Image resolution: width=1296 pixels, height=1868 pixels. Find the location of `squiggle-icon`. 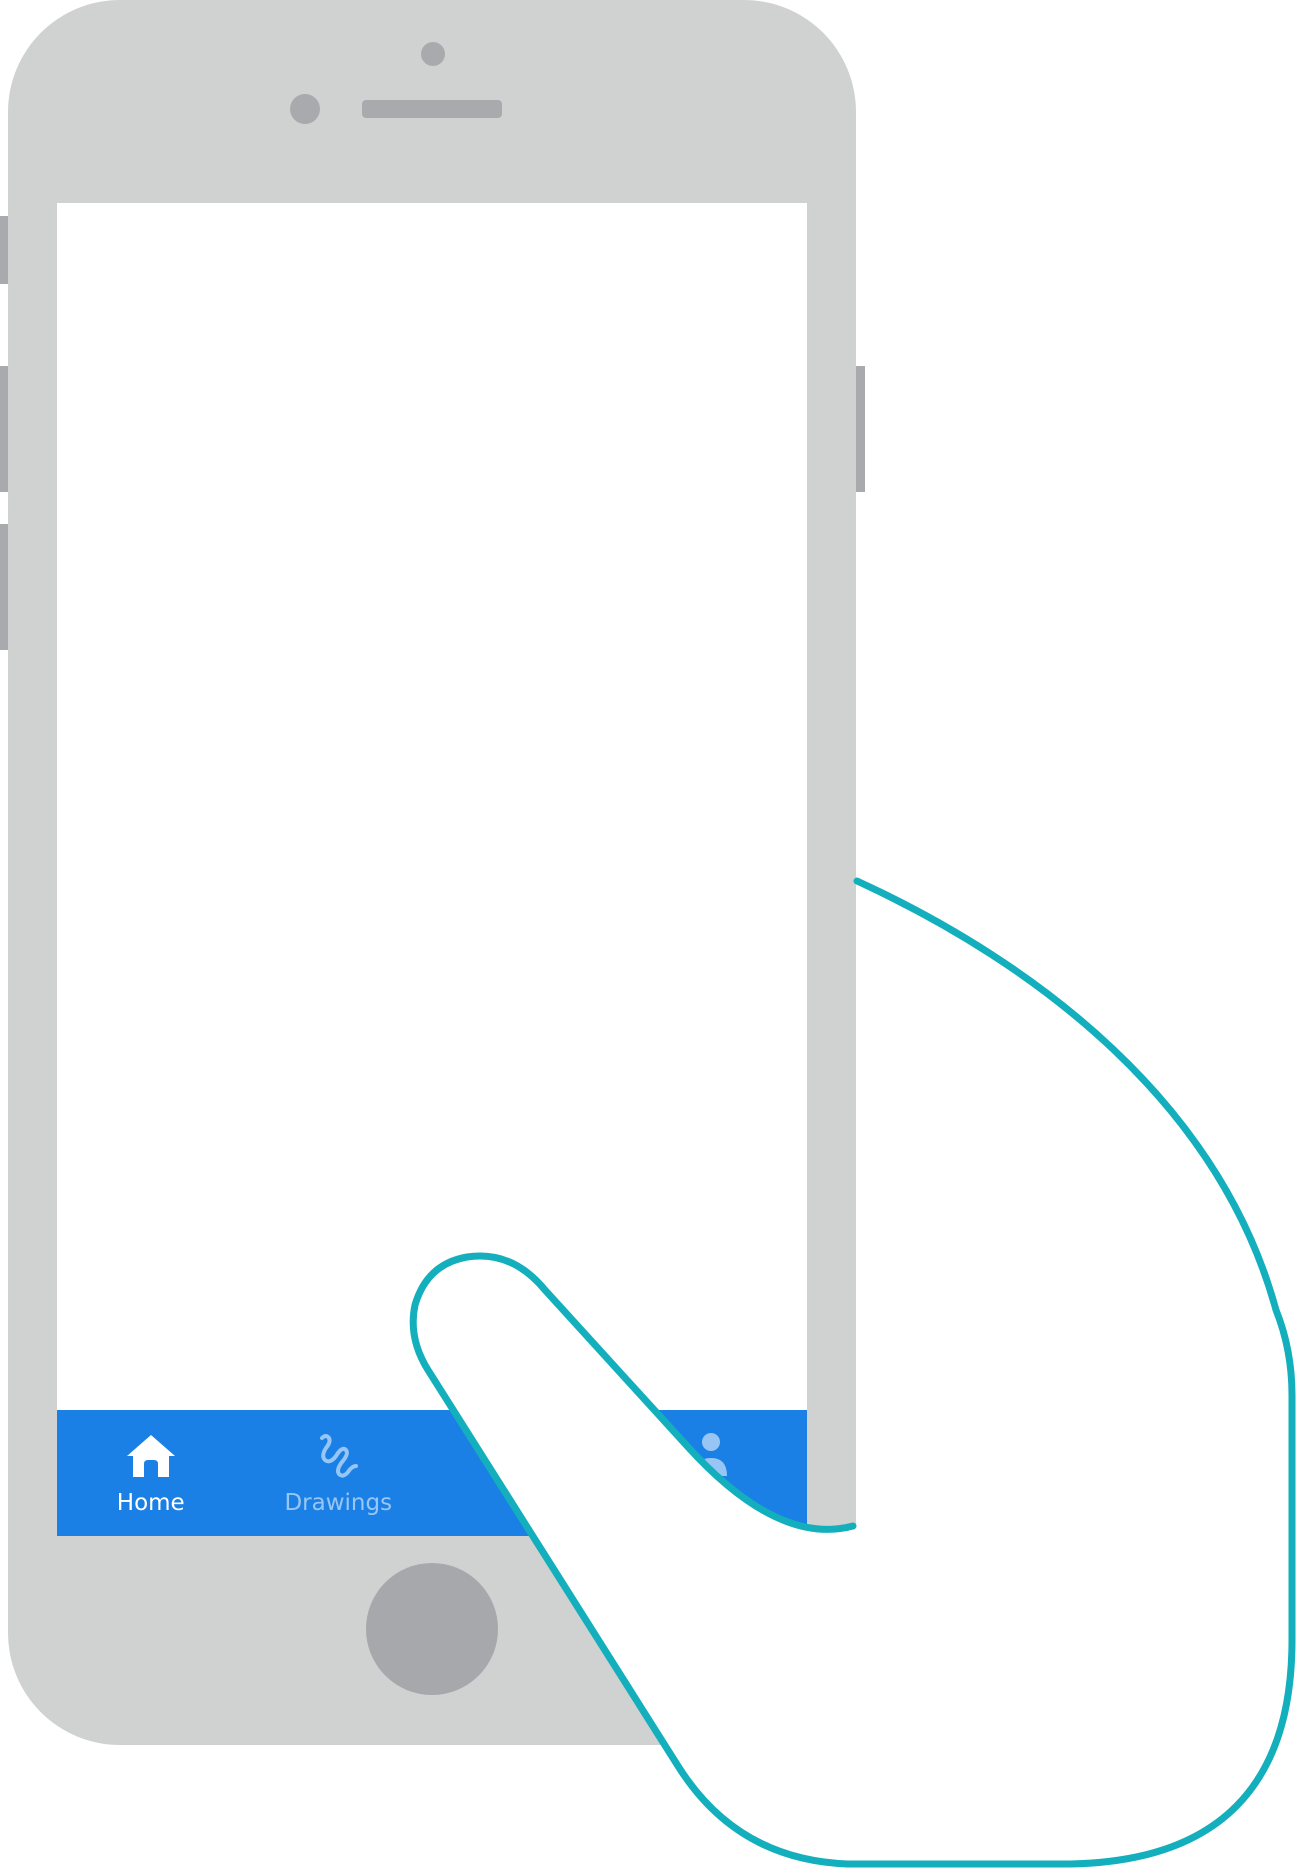

squiggle-icon is located at coordinates (338, 1456).